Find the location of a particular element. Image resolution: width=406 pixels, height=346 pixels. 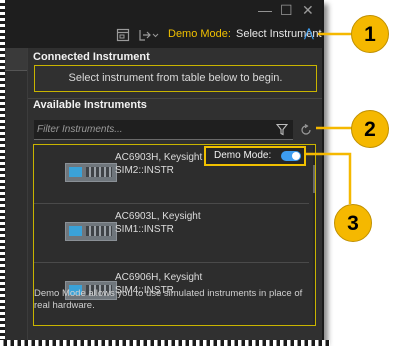

connected-instrument-title: Connected Instrument is located at coordinates (91, 57).